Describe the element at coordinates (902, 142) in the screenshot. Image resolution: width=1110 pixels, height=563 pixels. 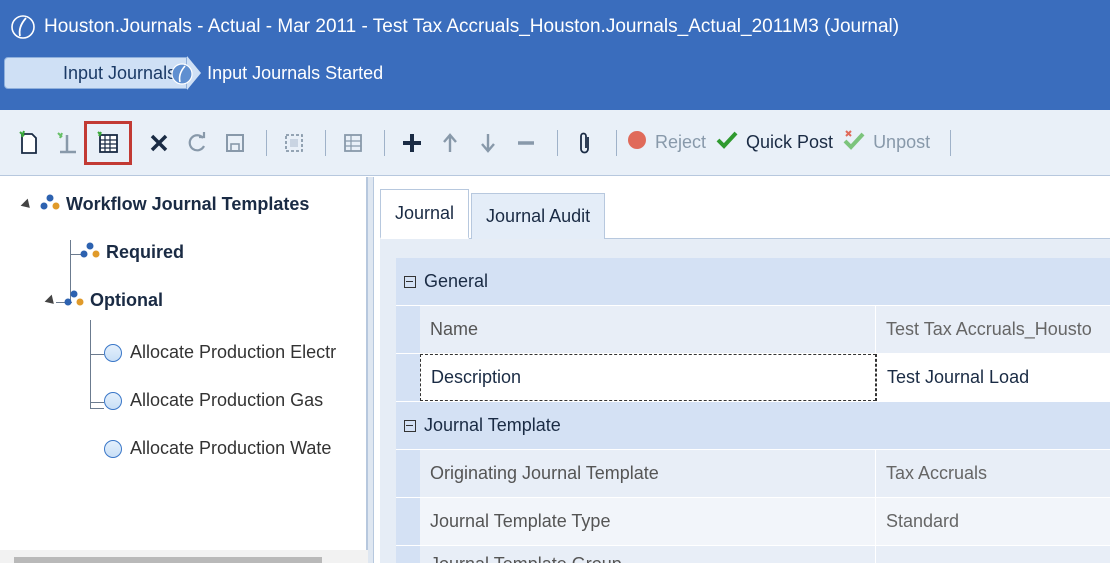
I see `unpost-label: Unpost` at that location.